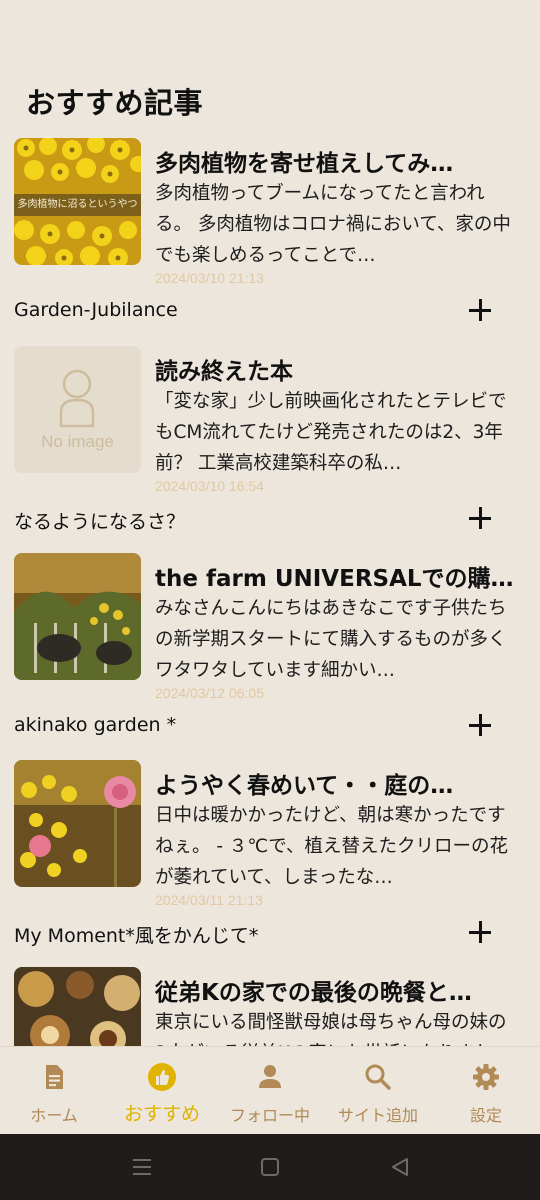 The width and height of the screenshot is (540, 1200). Describe the element at coordinates (54, 1091) in the screenshot. I see `tab-home: ホーム` at that location.